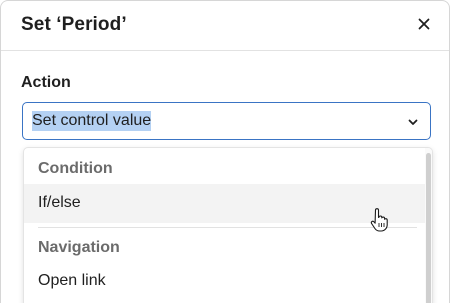 The image size is (452, 303). What do you see at coordinates (92, 121) in the screenshot?
I see `action-select-value: Set control value` at bounding box center [92, 121].